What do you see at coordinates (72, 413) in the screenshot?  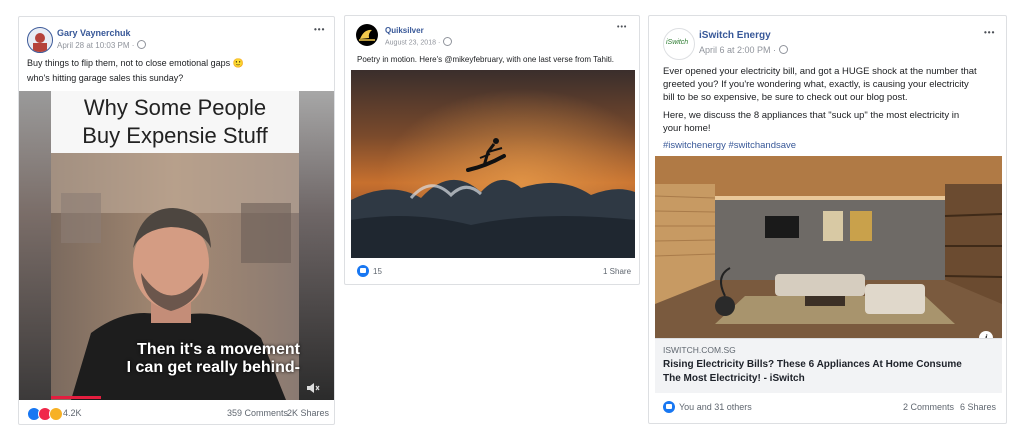 I see `reaction-count: 4.2K` at bounding box center [72, 413].